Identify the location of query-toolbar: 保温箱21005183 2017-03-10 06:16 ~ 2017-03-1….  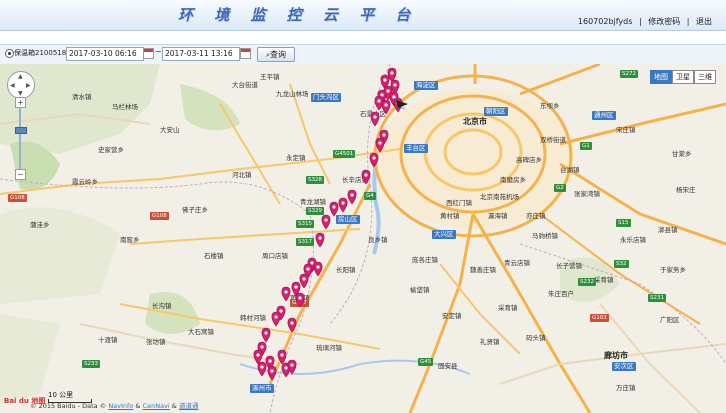
(363, 54).